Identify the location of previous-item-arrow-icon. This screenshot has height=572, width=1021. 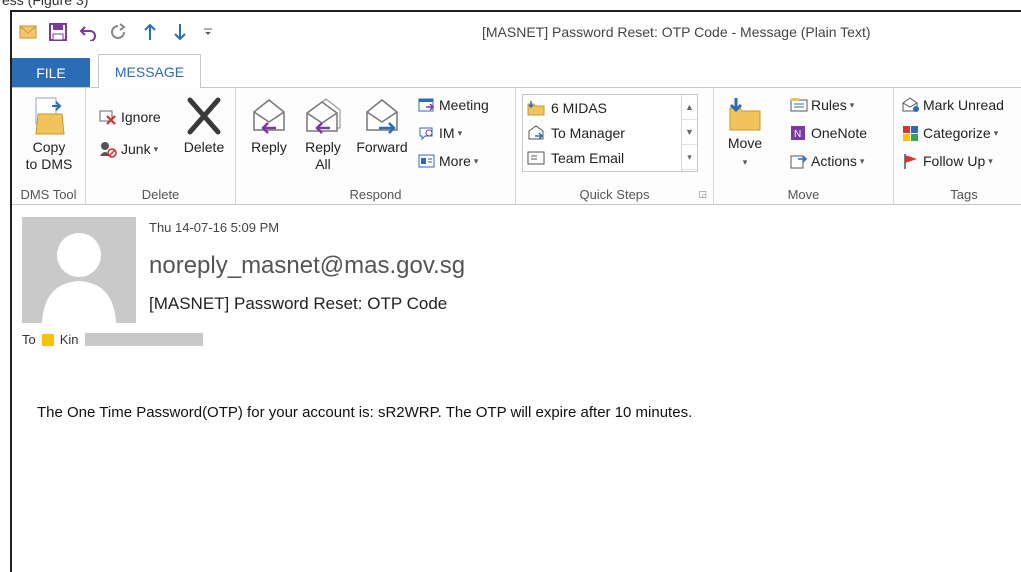
(150, 32).